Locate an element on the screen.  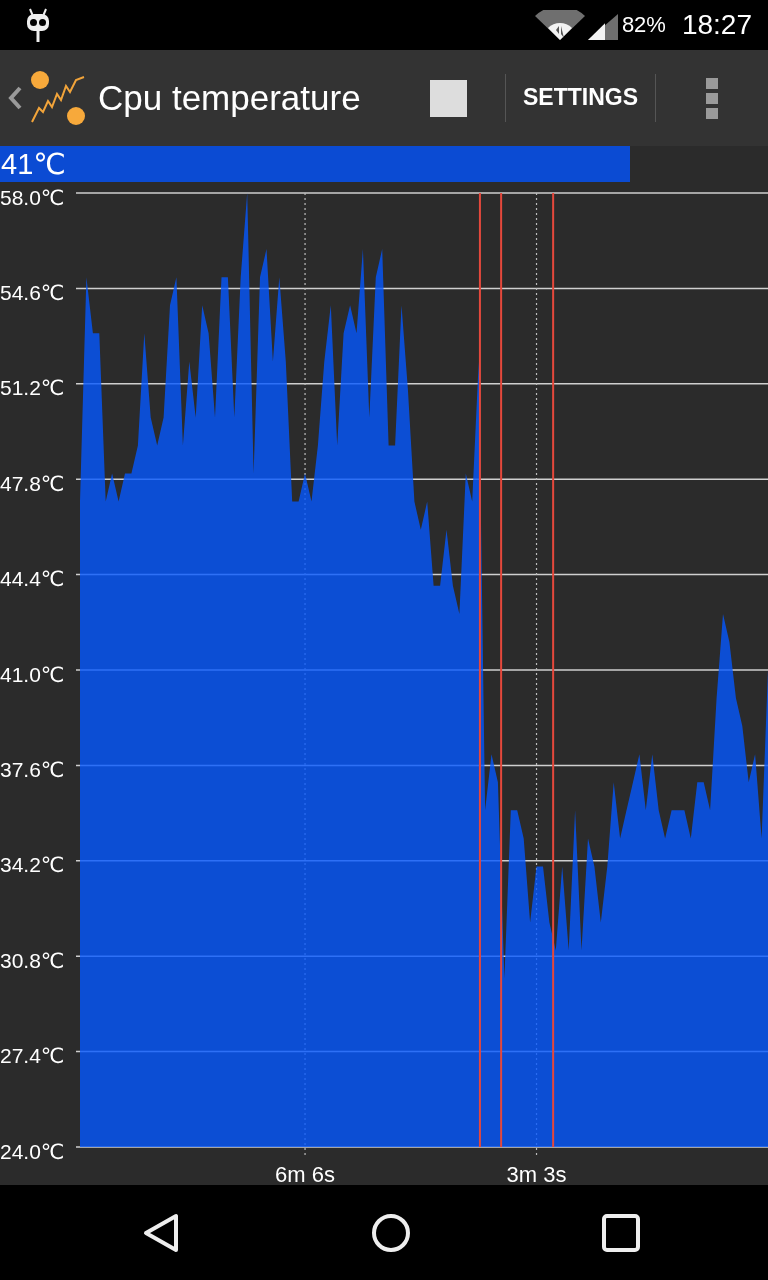
signal-icon is located at coordinates (602, 27).